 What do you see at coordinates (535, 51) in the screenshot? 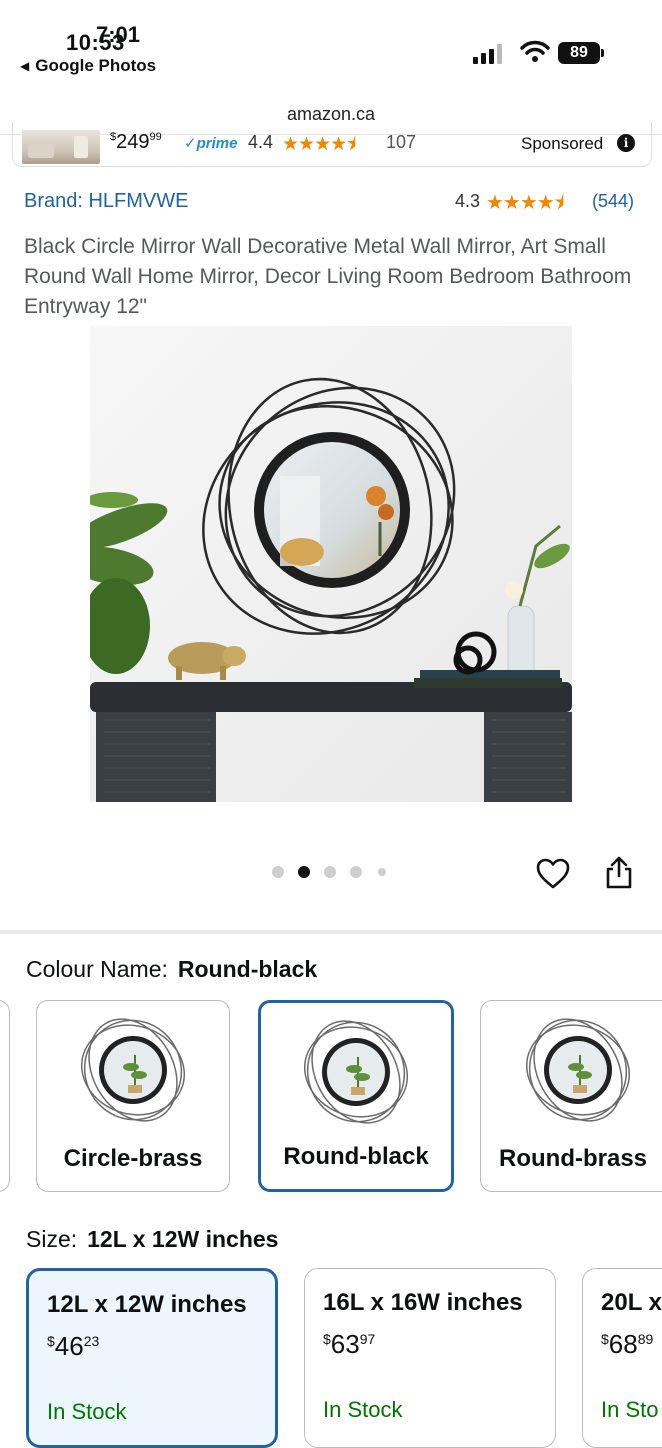
I see `wifi-icon` at bounding box center [535, 51].